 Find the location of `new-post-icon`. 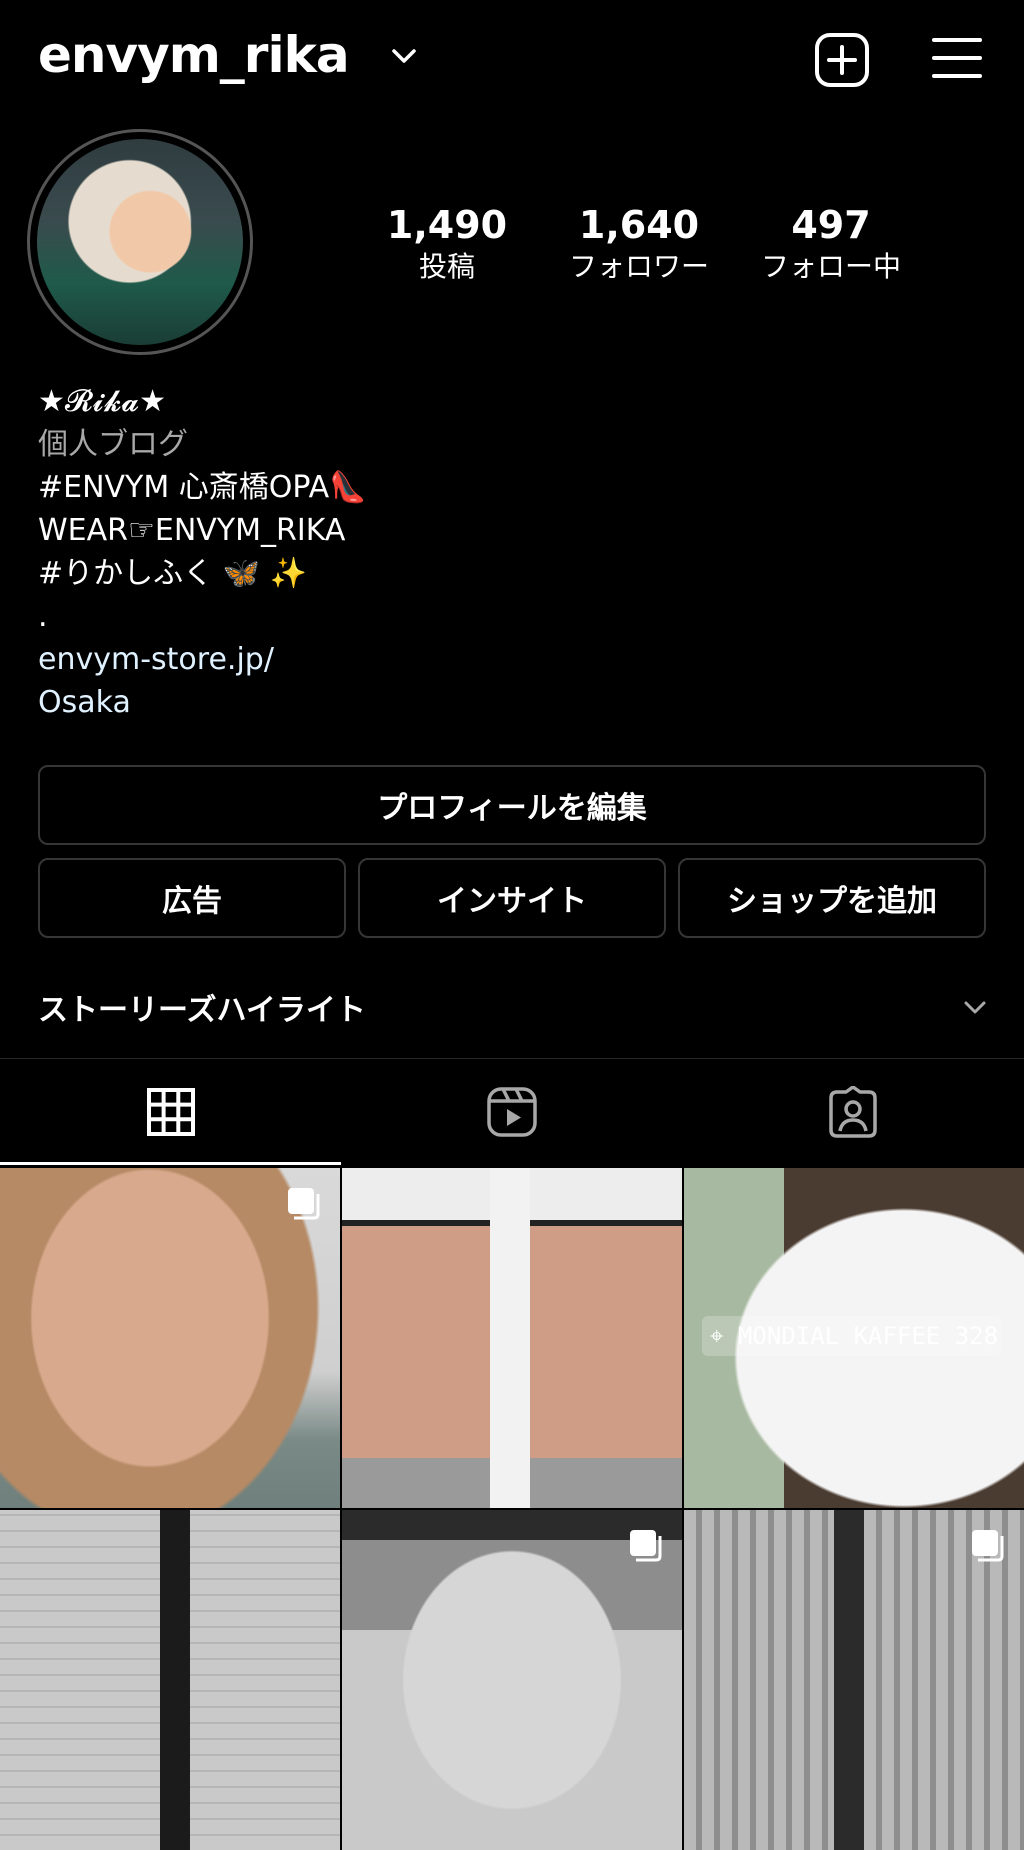

new-post-icon is located at coordinates (842, 60).